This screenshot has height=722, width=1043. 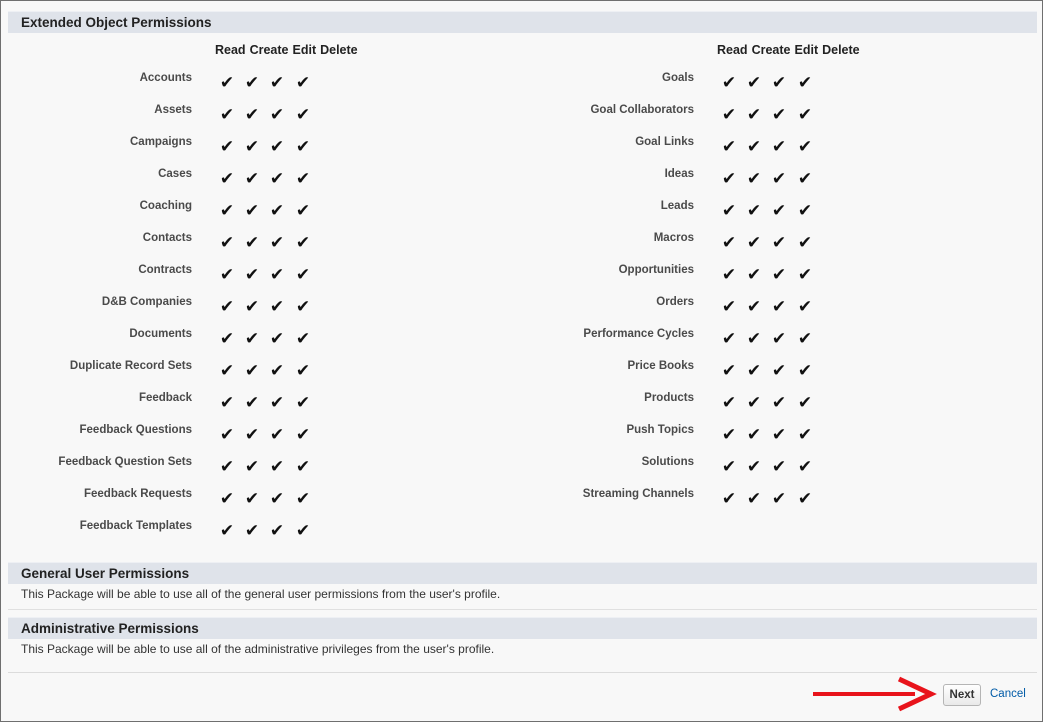 I want to click on object-name-label: Contracts, so click(x=165, y=270).